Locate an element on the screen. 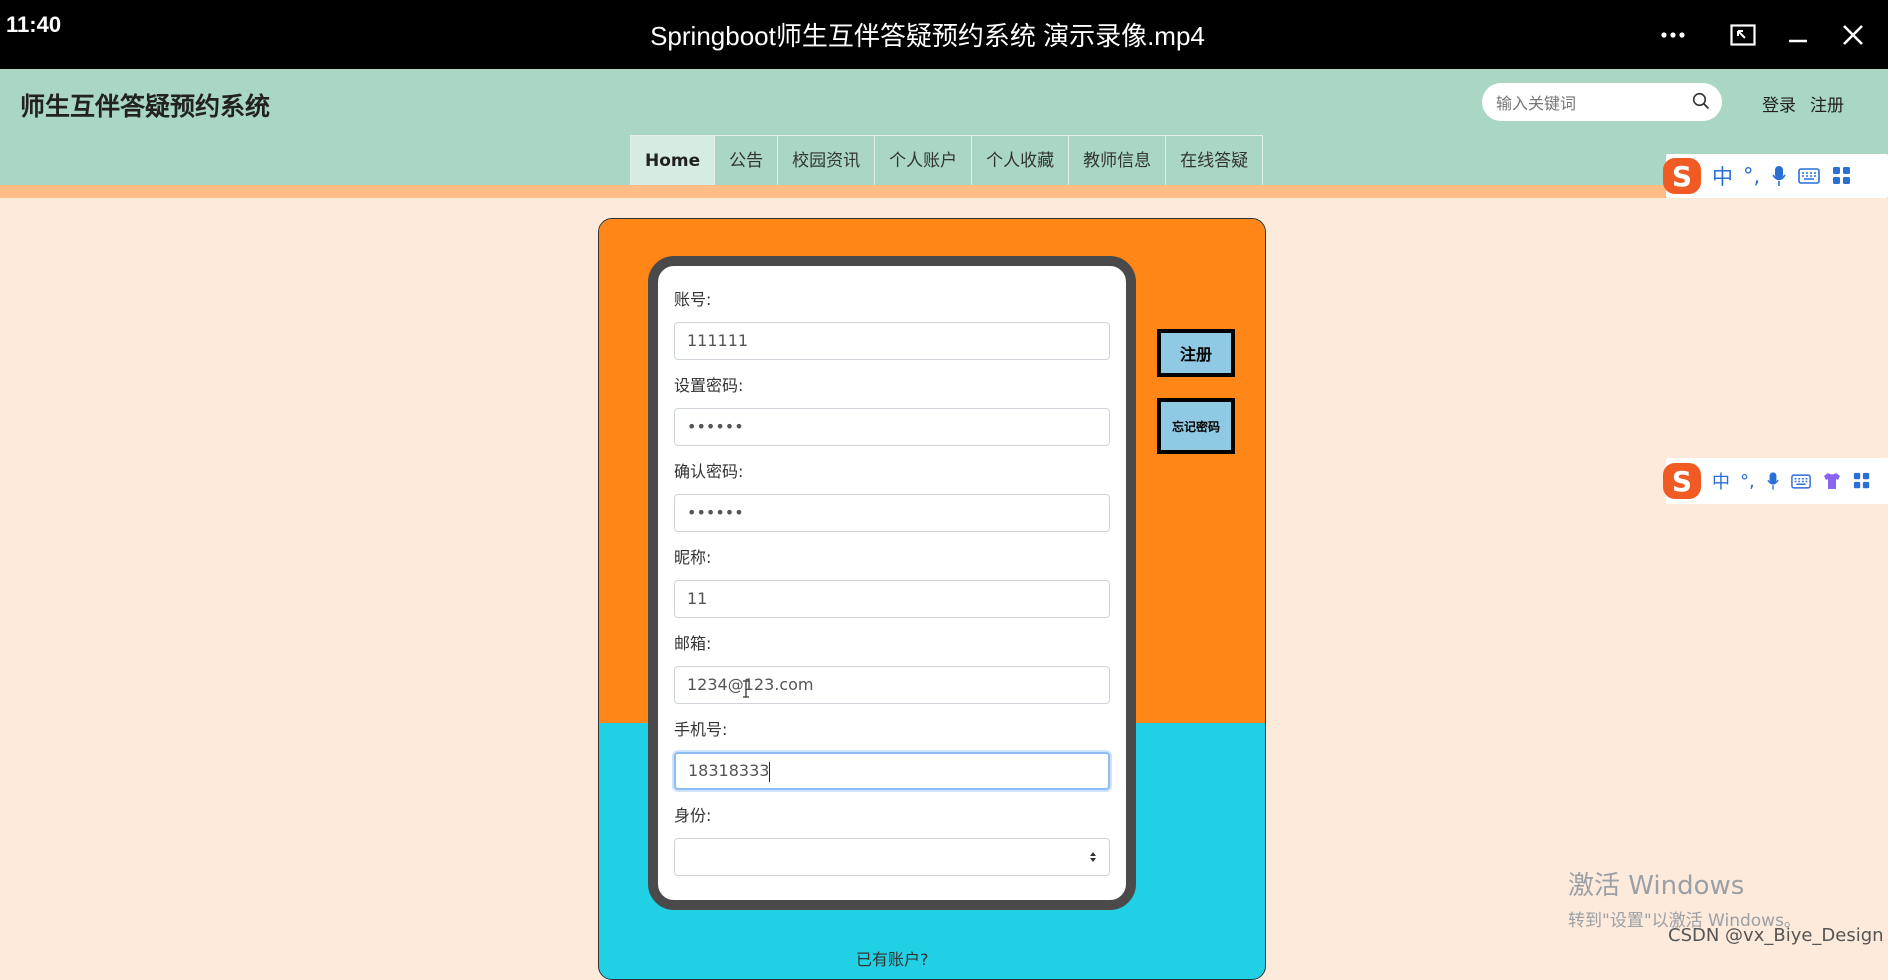 This screenshot has height=980, width=1888. site-title: 师生互伴答疑预约系统 is located at coordinates (145, 106).